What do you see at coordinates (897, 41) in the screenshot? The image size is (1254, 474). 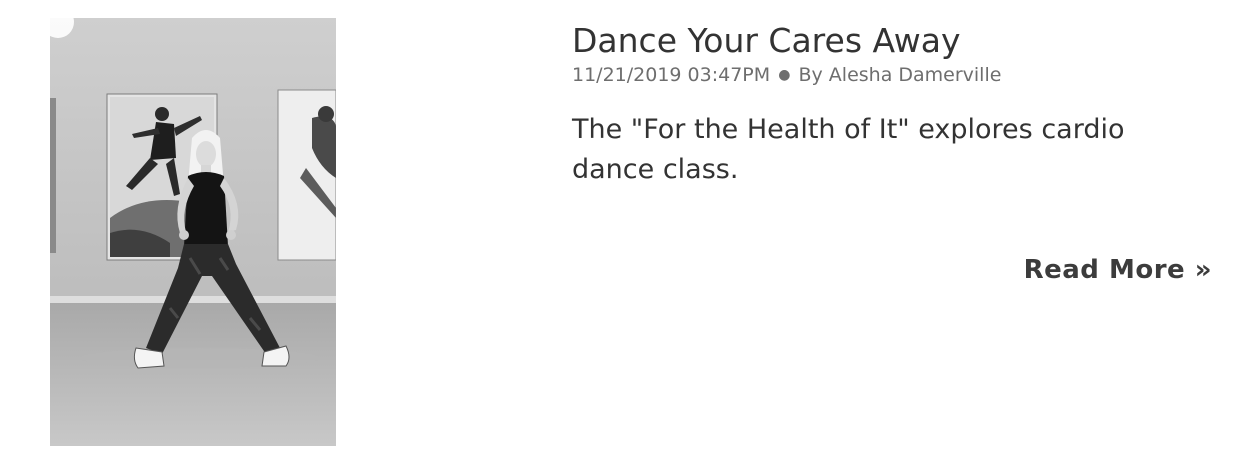 I see `article-title: Dance Your Cares Away` at bounding box center [897, 41].